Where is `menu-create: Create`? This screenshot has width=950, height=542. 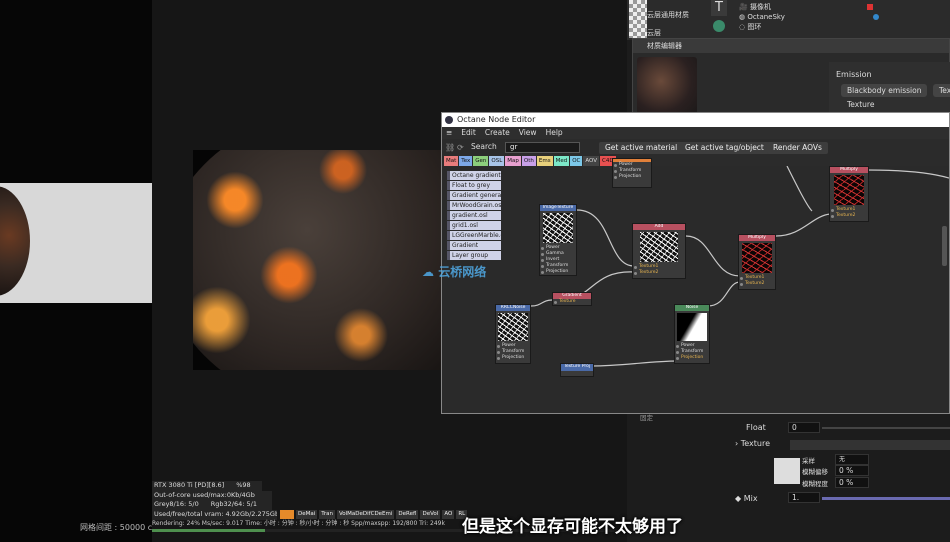
menu-create: Create is located at coordinates (497, 133).